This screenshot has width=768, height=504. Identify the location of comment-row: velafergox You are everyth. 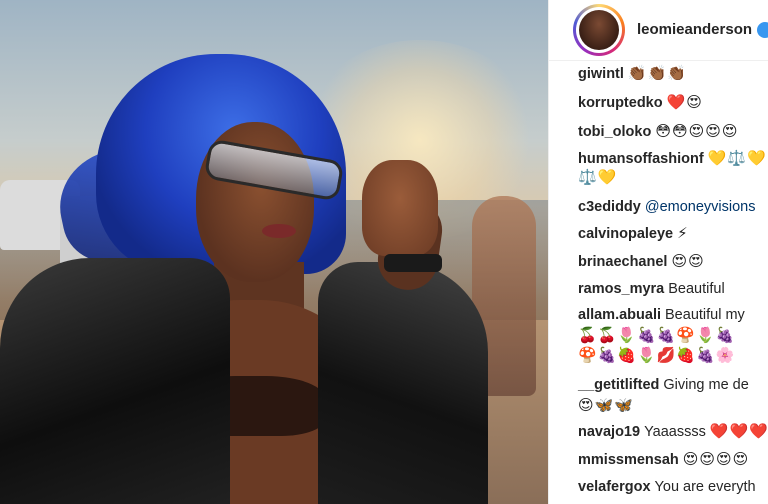
(667, 487).